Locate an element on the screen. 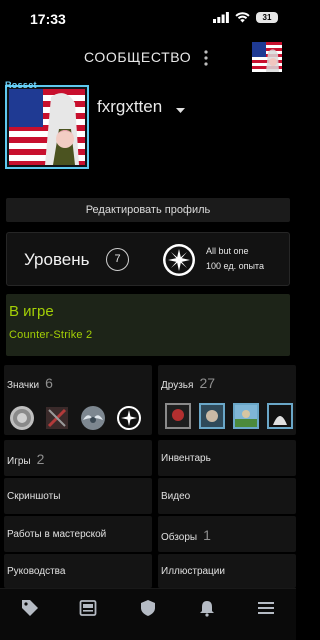 Image resolution: width=320 pixels, height=640 pixels. badge-xp: 100 ед. опыта is located at coordinates (235, 266).